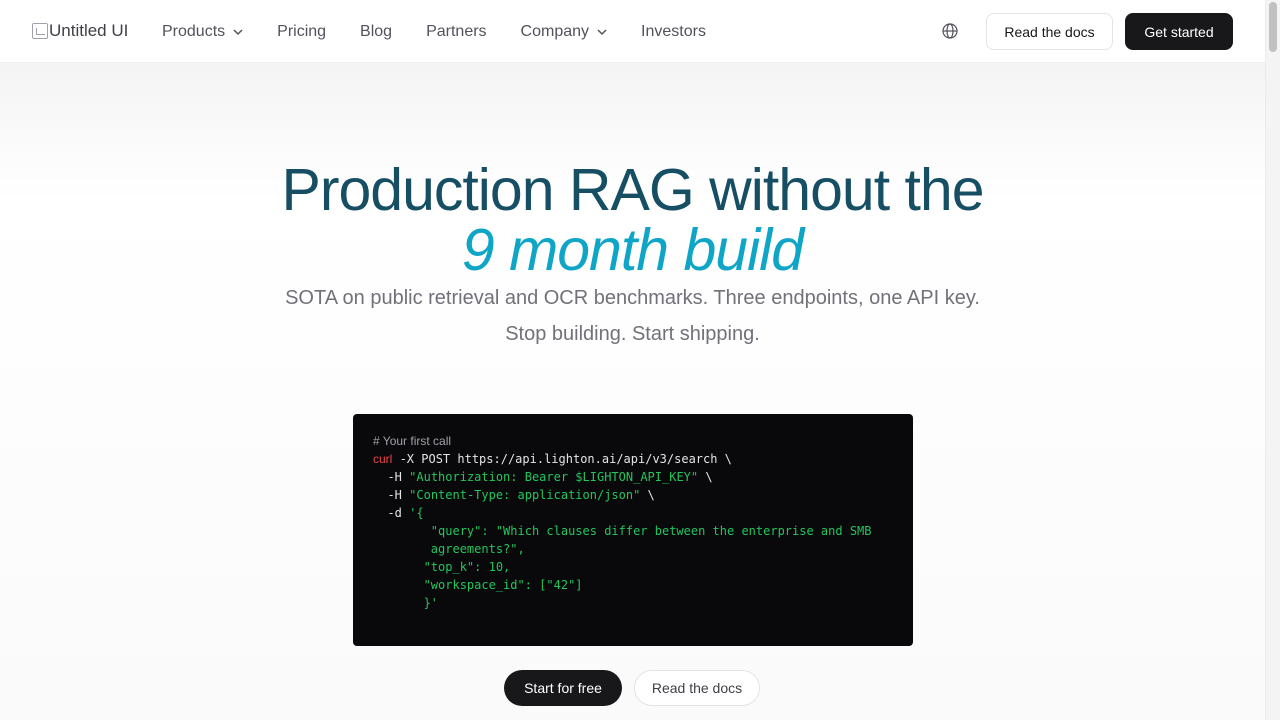 The image size is (1280, 720). I want to click on nav-link-label: Blog, so click(376, 31).